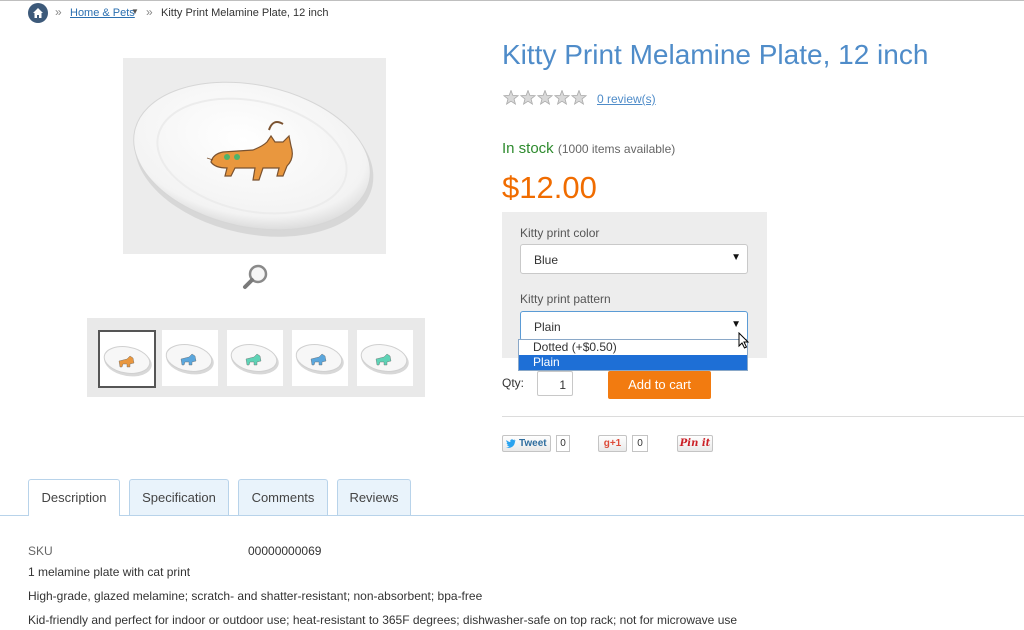 This screenshot has height=630, width=1024. Describe the element at coordinates (533, 443) in the screenshot. I see `tweet-label: Tweet` at that location.